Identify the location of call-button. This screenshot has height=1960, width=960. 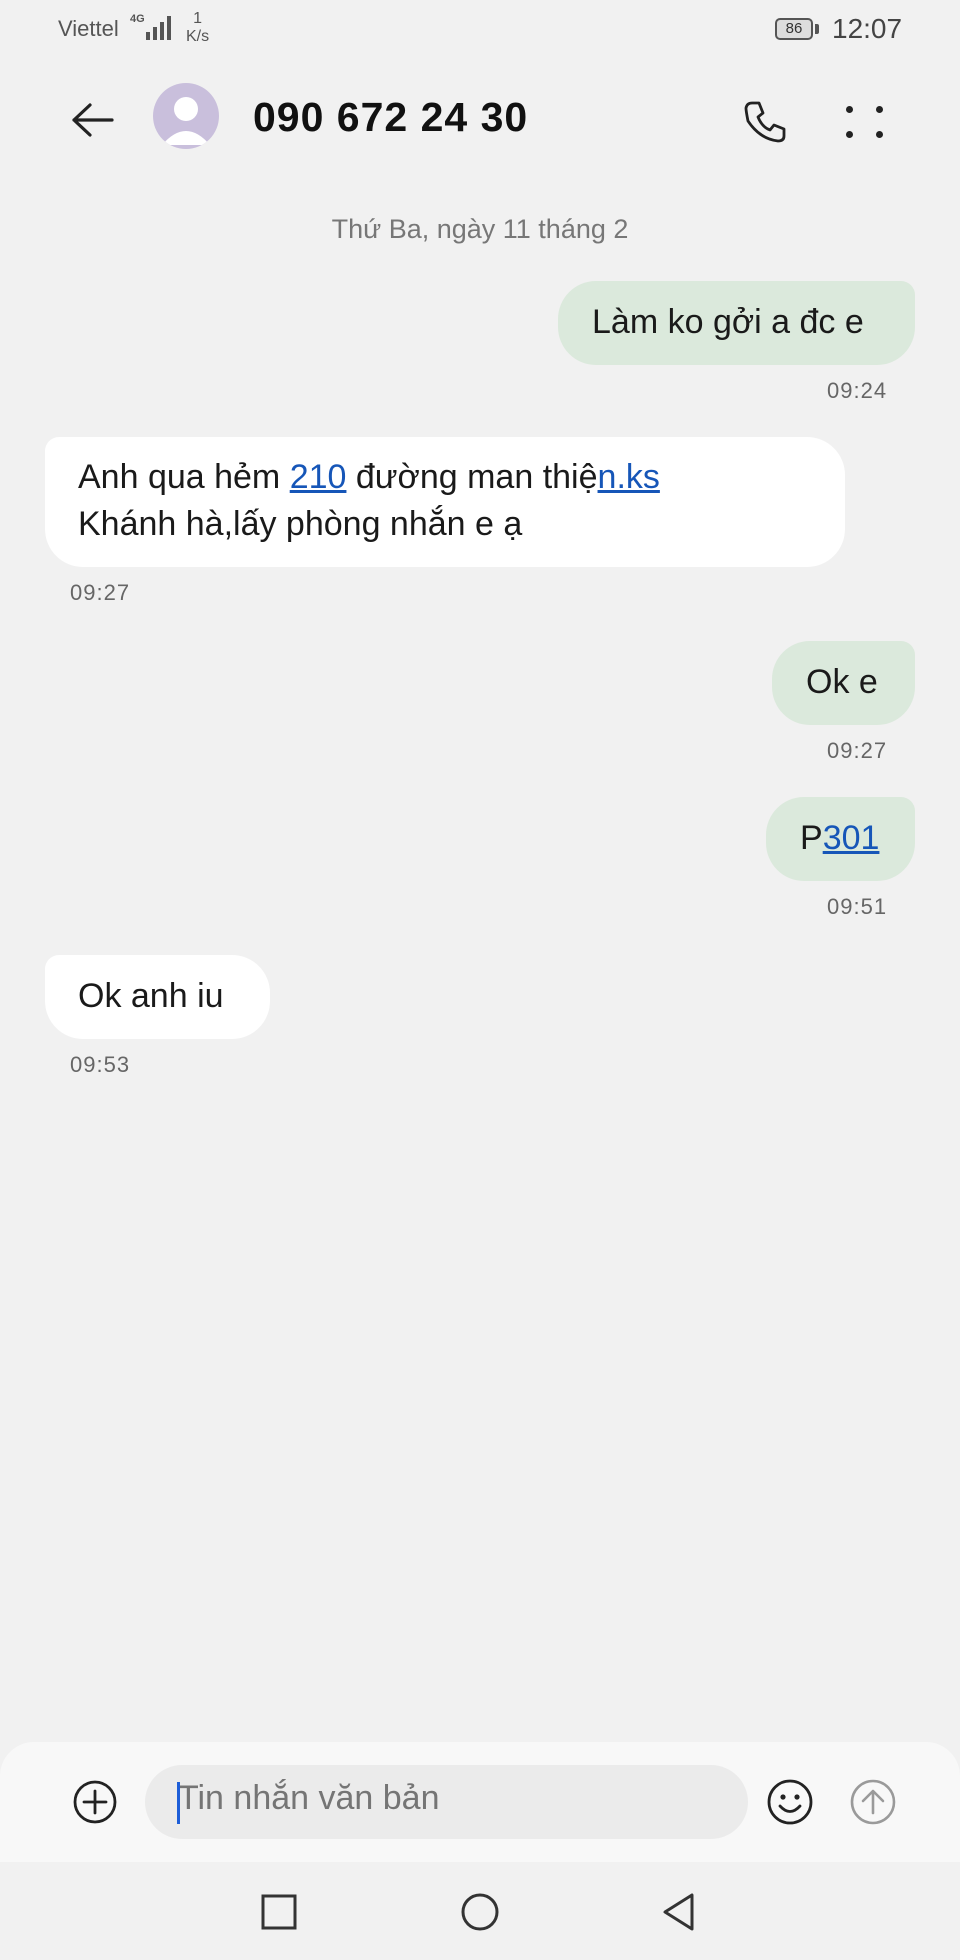
(765, 122).